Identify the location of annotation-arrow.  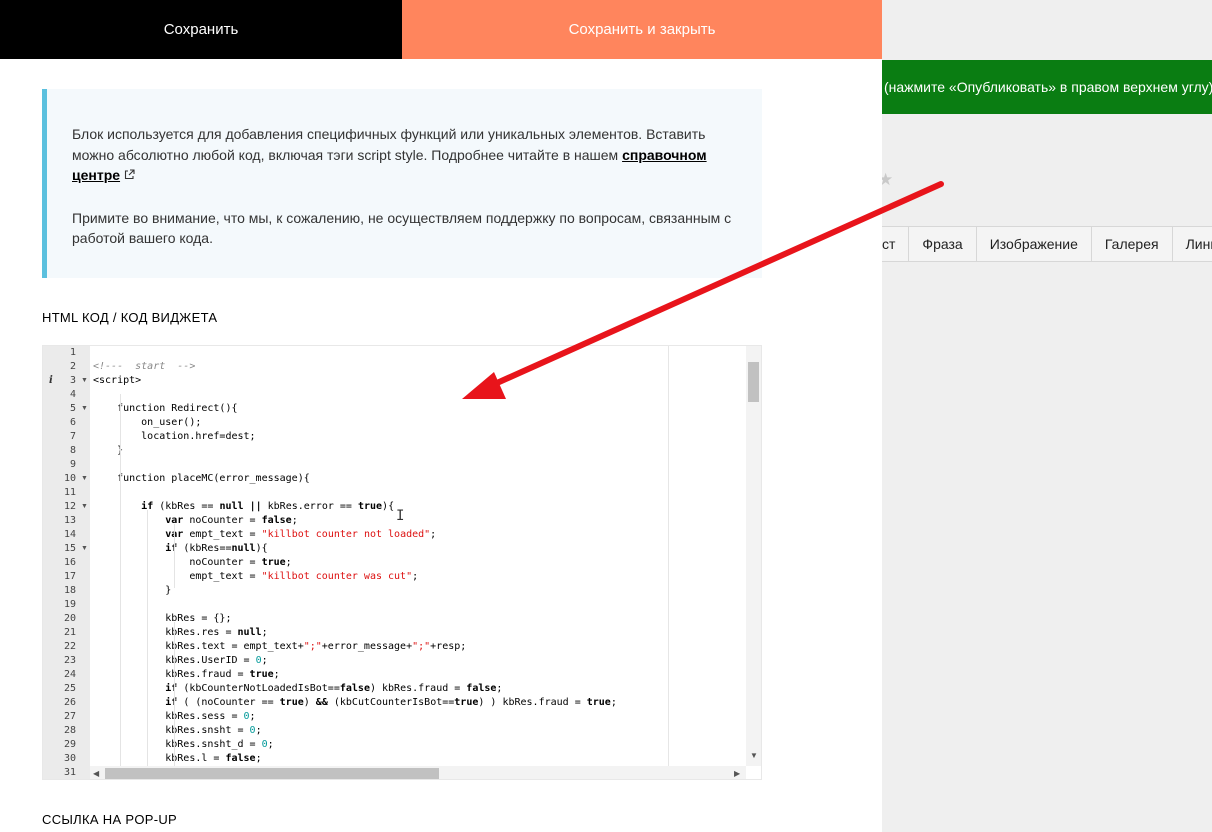
(703, 290).